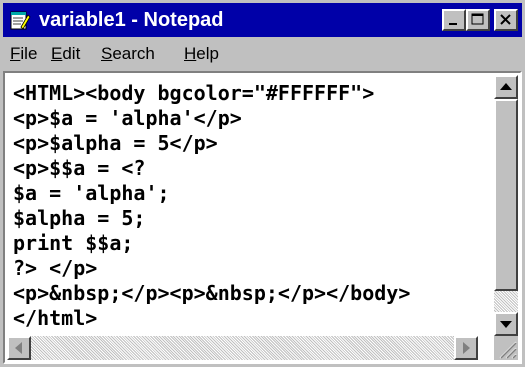 The width and height of the screenshot is (525, 367). What do you see at coordinates (262, 20) in the screenshot?
I see `title-bar: variable1 - Notepad` at bounding box center [262, 20].